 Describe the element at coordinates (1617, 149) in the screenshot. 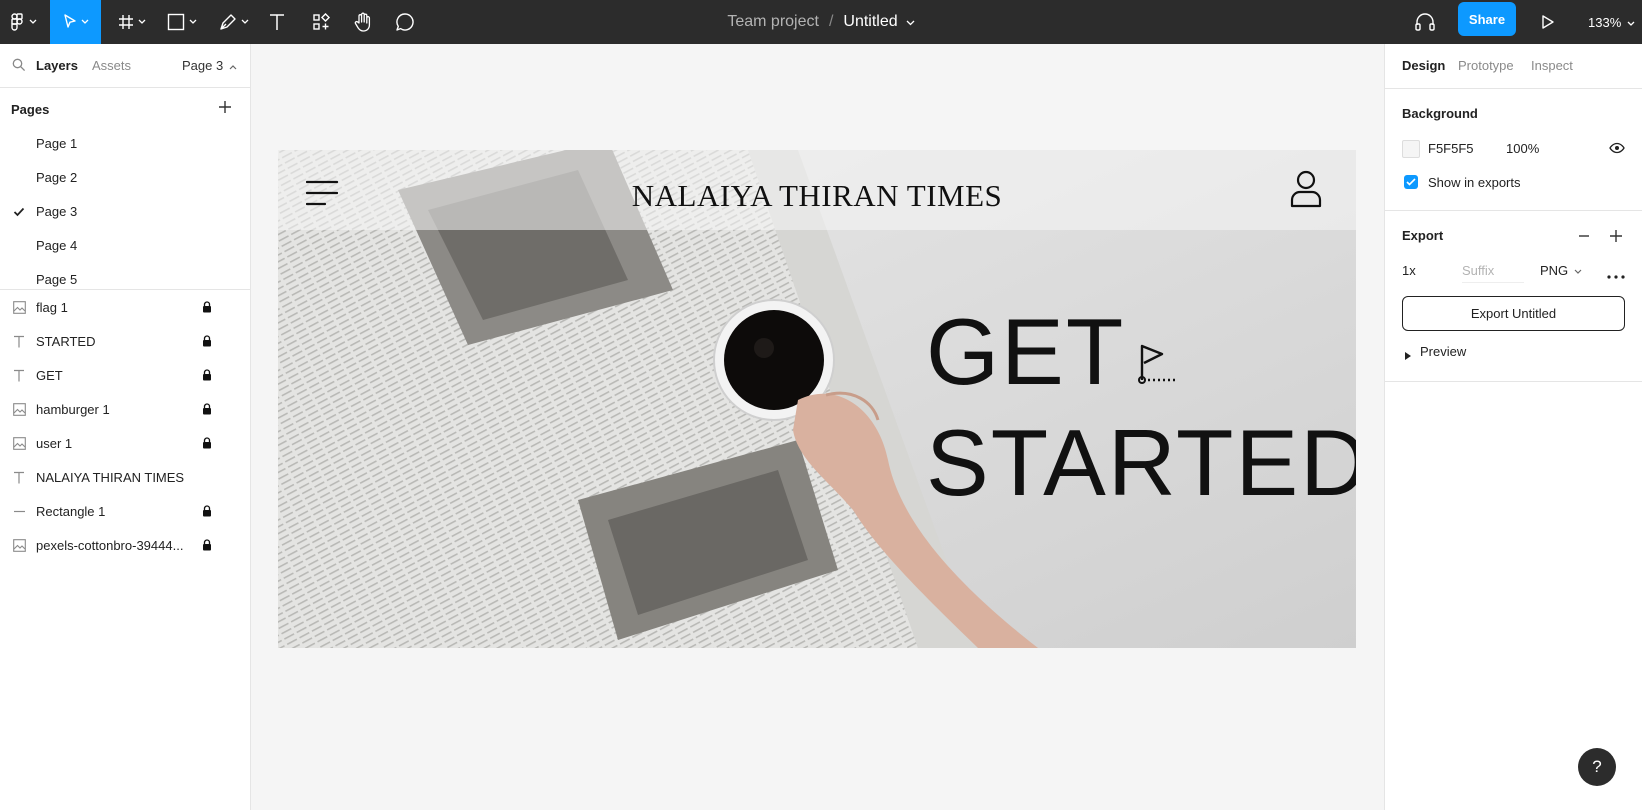

I see `eye-icon` at that location.